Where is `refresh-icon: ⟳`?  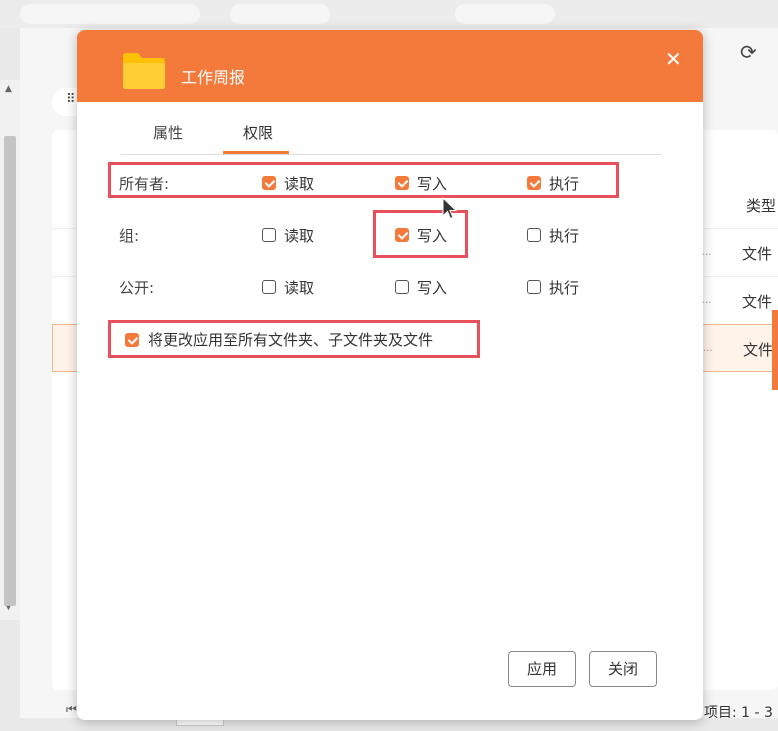
refresh-icon: ⟳ is located at coordinates (748, 52).